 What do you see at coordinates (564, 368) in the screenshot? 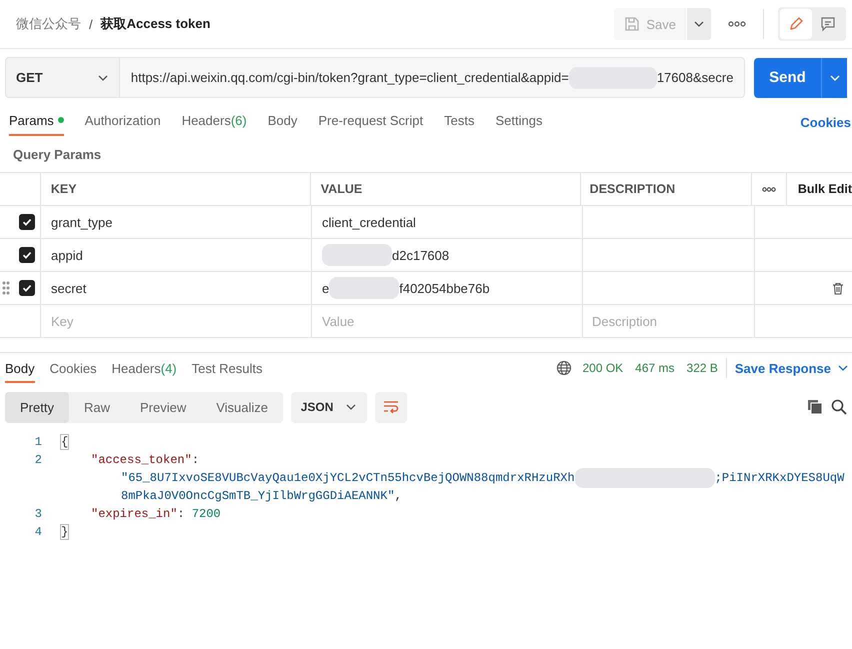
I see `globe-icon` at bounding box center [564, 368].